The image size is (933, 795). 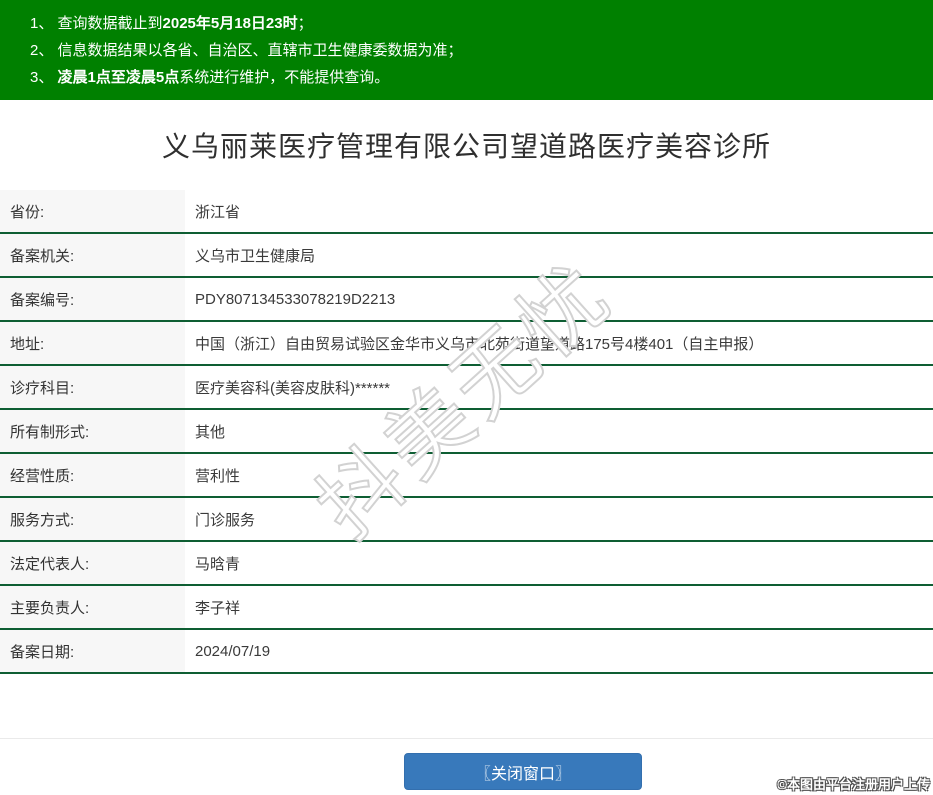 I want to click on table-row: 所有制形式: 其他, so click(x=466, y=432).